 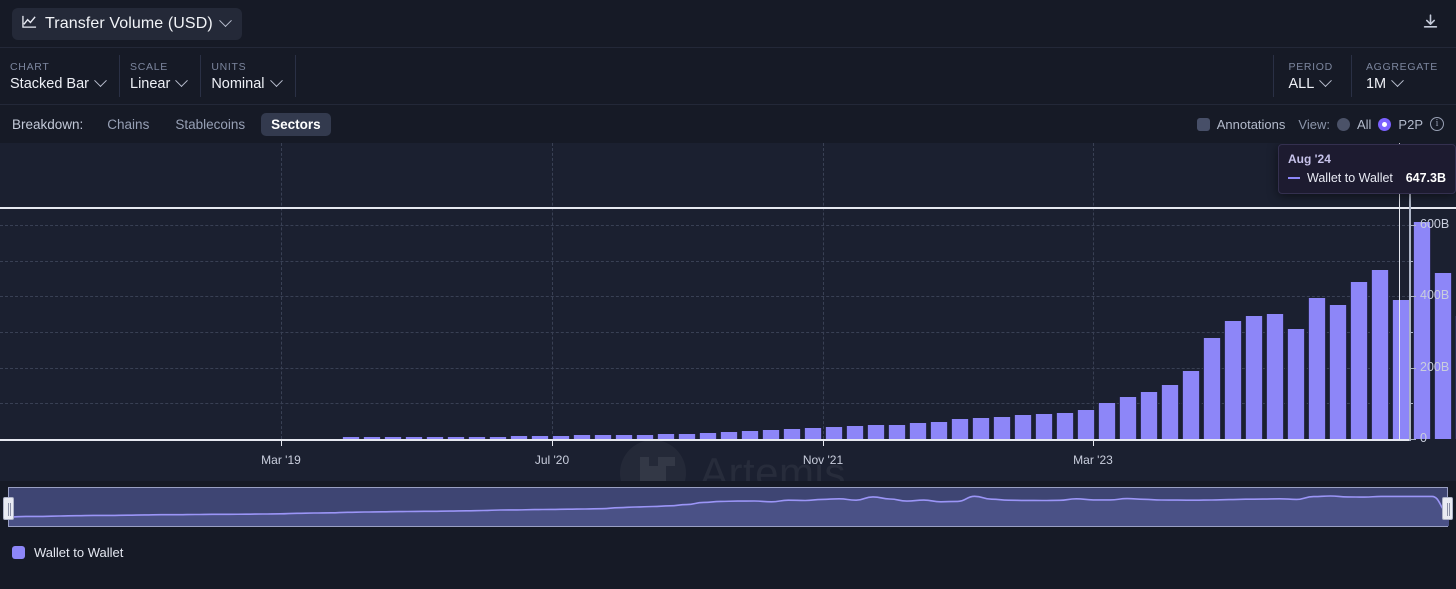 What do you see at coordinates (8, 508) in the screenshot?
I see `brush-handle-left` at bounding box center [8, 508].